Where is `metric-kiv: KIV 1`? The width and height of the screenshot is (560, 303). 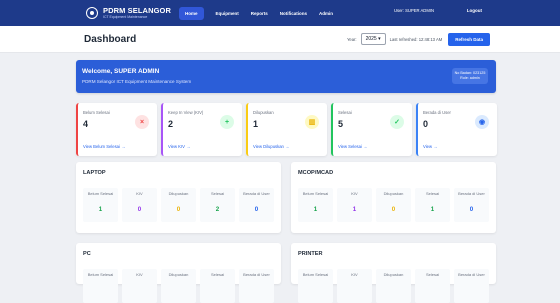 metric-kiv: KIV 1 is located at coordinates (354, 205).